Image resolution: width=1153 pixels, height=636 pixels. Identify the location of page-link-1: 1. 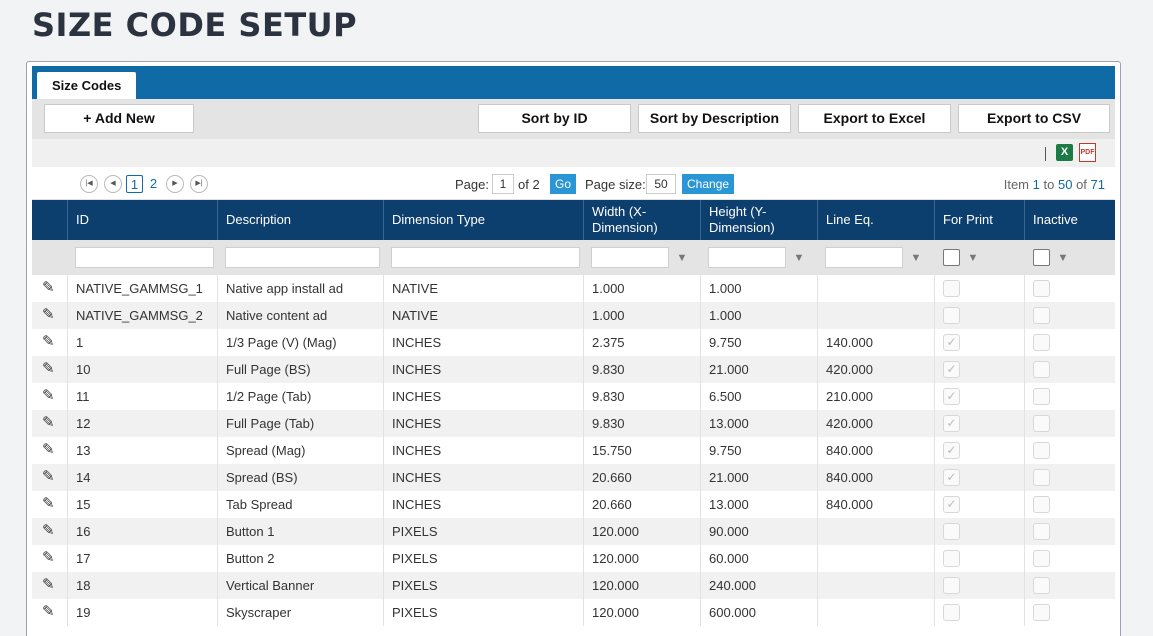
(134, 184).